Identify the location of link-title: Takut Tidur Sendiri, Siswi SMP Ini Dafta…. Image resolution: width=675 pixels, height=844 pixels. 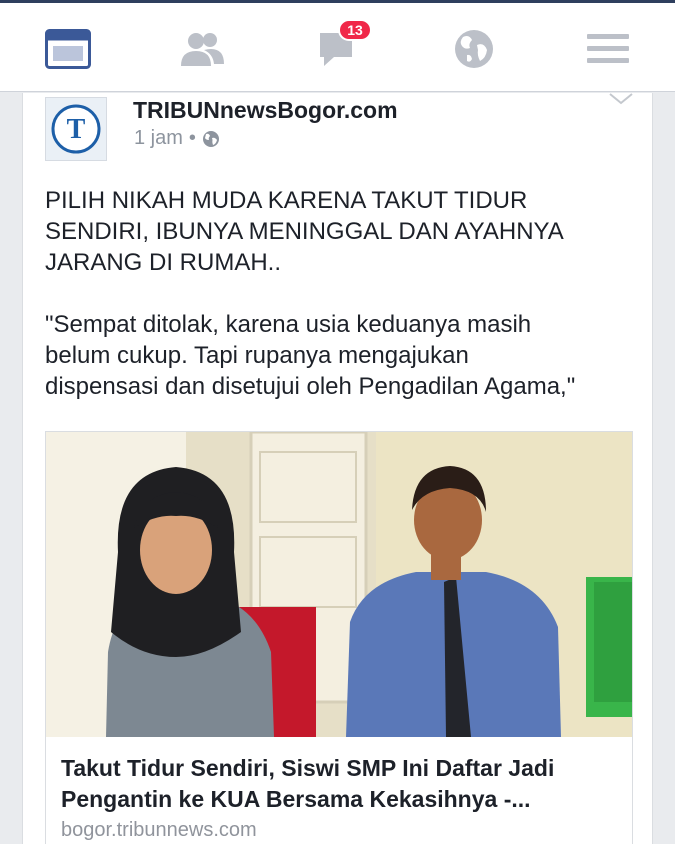
(338, 784).